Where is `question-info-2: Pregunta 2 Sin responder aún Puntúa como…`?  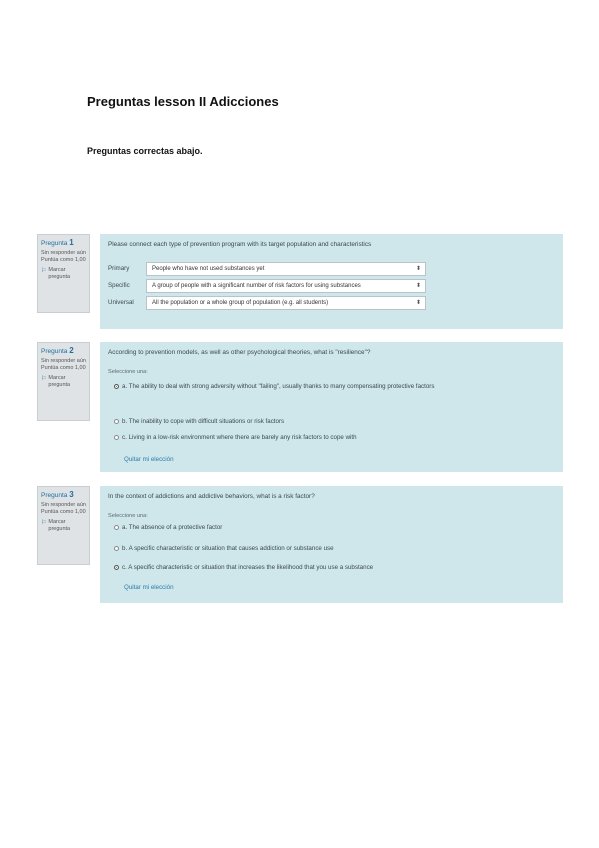
question-info-2: Pregunta 2 Sin responder aún Puntúa como… is located at coordinates (63, 381).